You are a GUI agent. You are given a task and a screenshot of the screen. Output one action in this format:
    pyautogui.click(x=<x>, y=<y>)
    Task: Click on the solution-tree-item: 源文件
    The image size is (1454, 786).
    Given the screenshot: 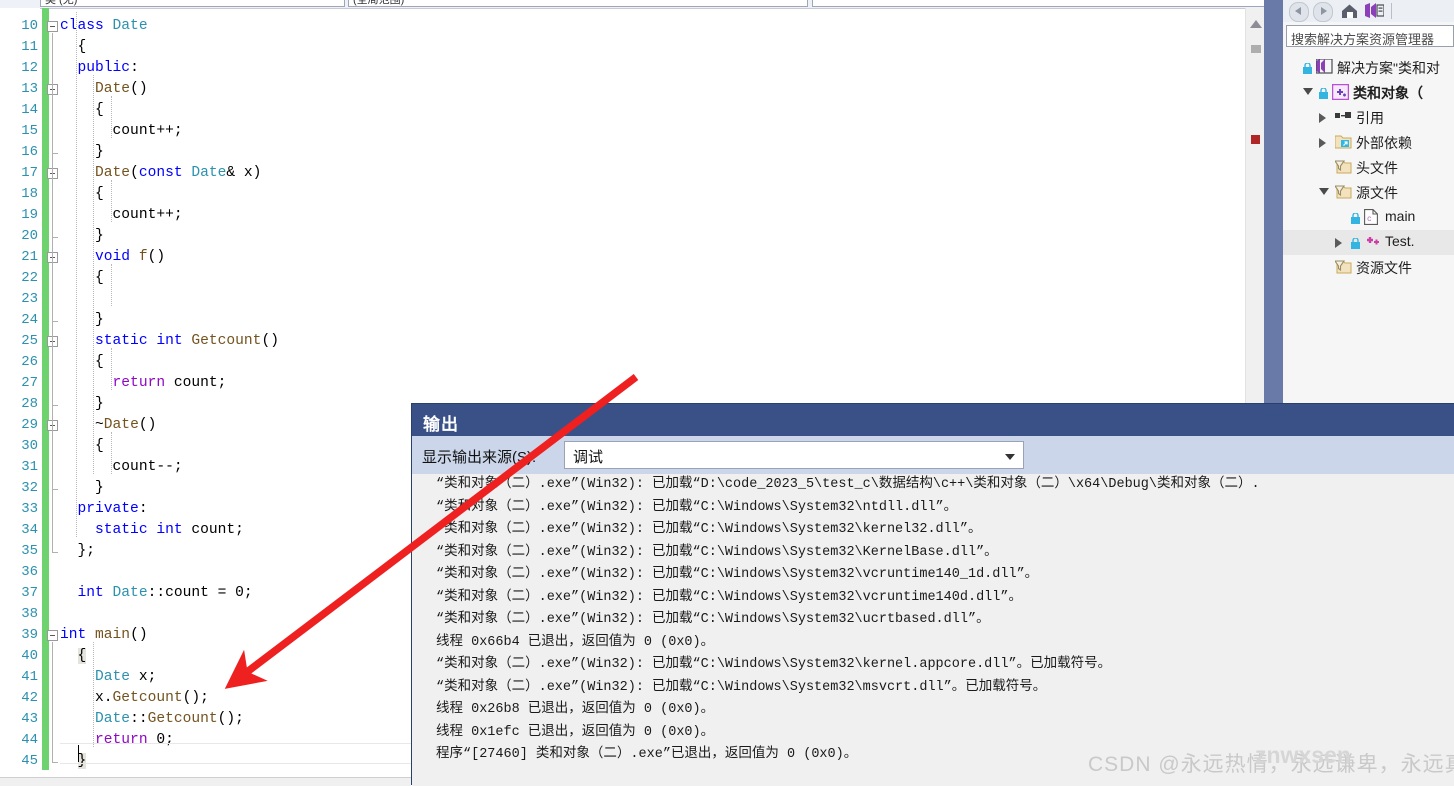 What is the action you would take?
    pyautogui.click(x=1368, y=192)
    